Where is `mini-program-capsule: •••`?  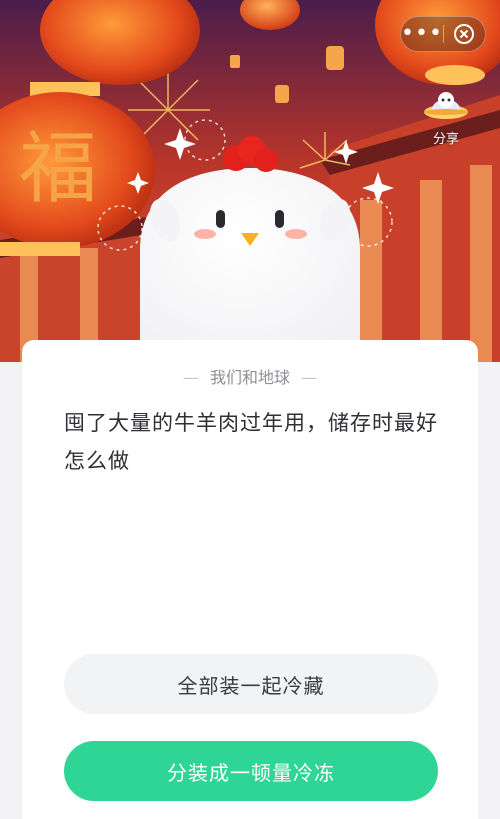
mini-program-capsule: ••• is located at coordinates (443, 34).